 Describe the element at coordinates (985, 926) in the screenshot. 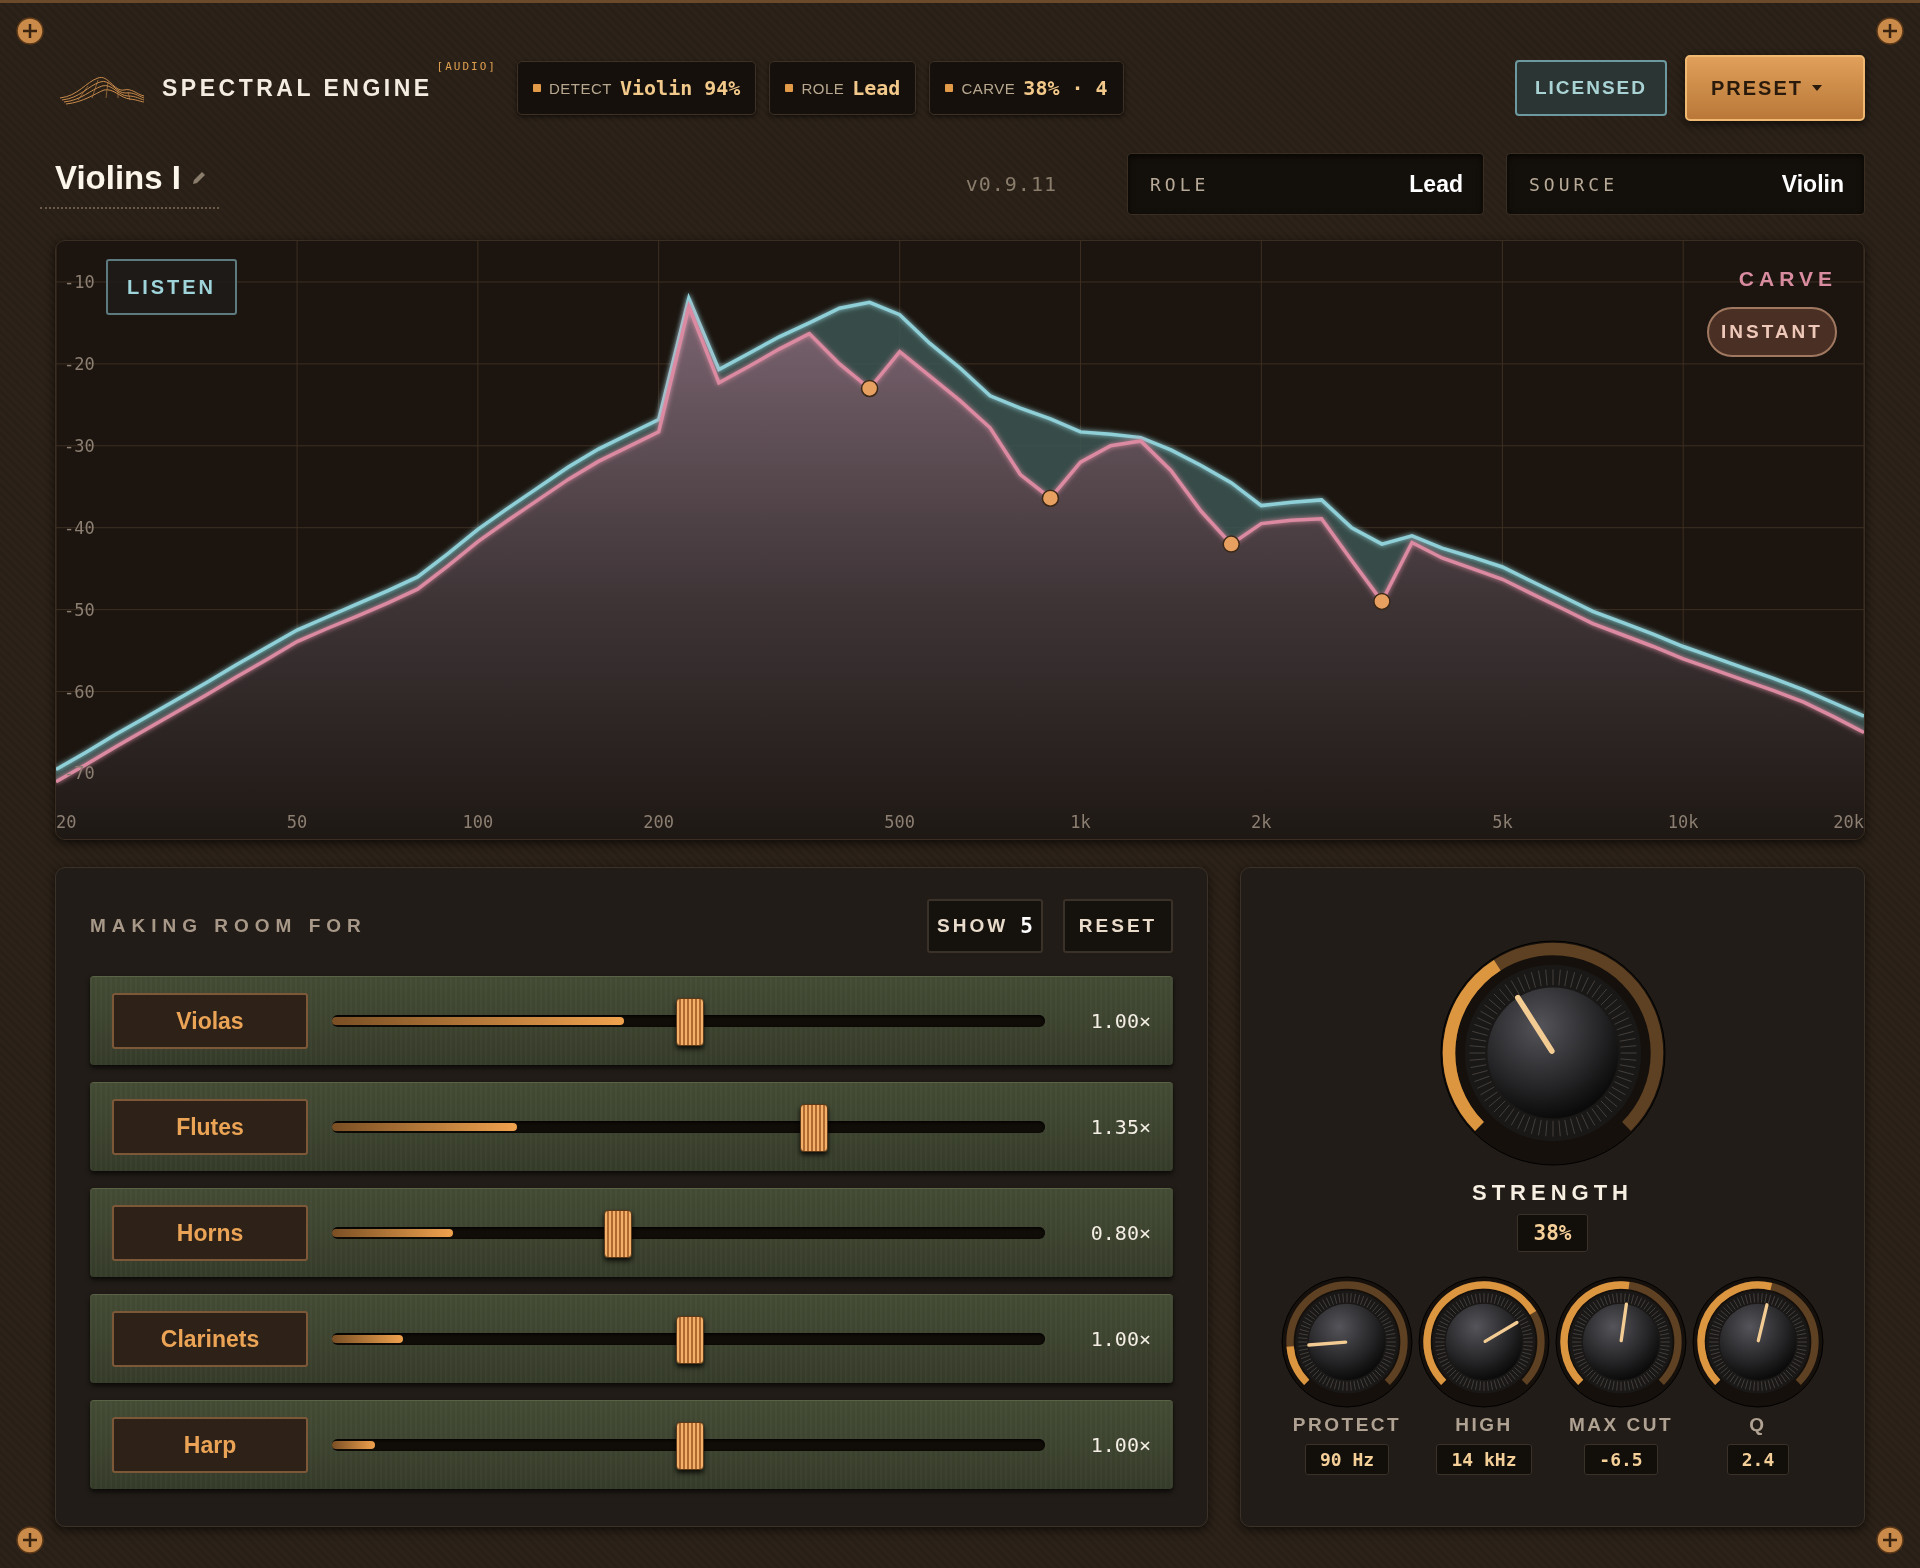

I see `show-button: SHOW 5` at that location.